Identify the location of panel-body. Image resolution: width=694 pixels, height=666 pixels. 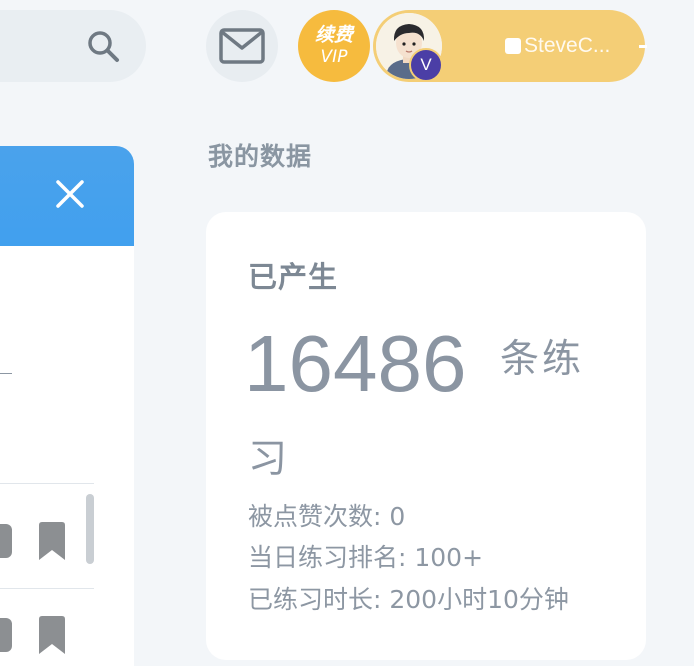
(67, 456).